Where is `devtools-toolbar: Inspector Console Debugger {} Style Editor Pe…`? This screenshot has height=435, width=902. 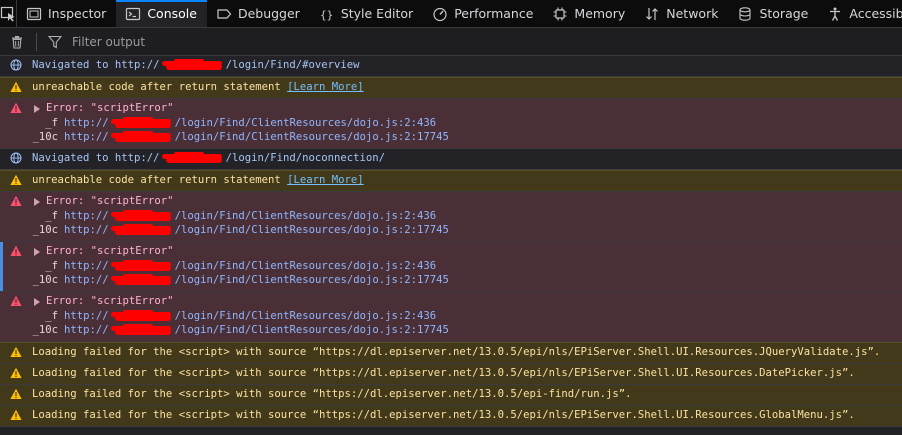 devtools-toolbar: Inspector Console Debugger {} Style Editor Pe… is located at coordinates (451, 14).